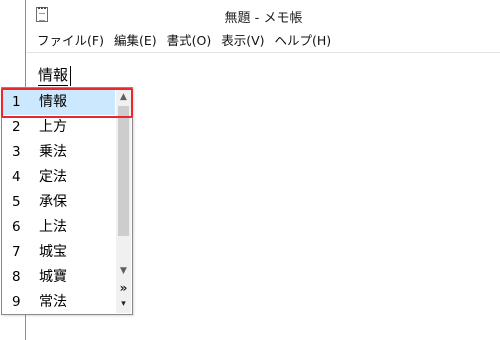  Describe the element at coordinates (53, 277) in the screenshot. I see `candidate-word: 城寶` at that location.